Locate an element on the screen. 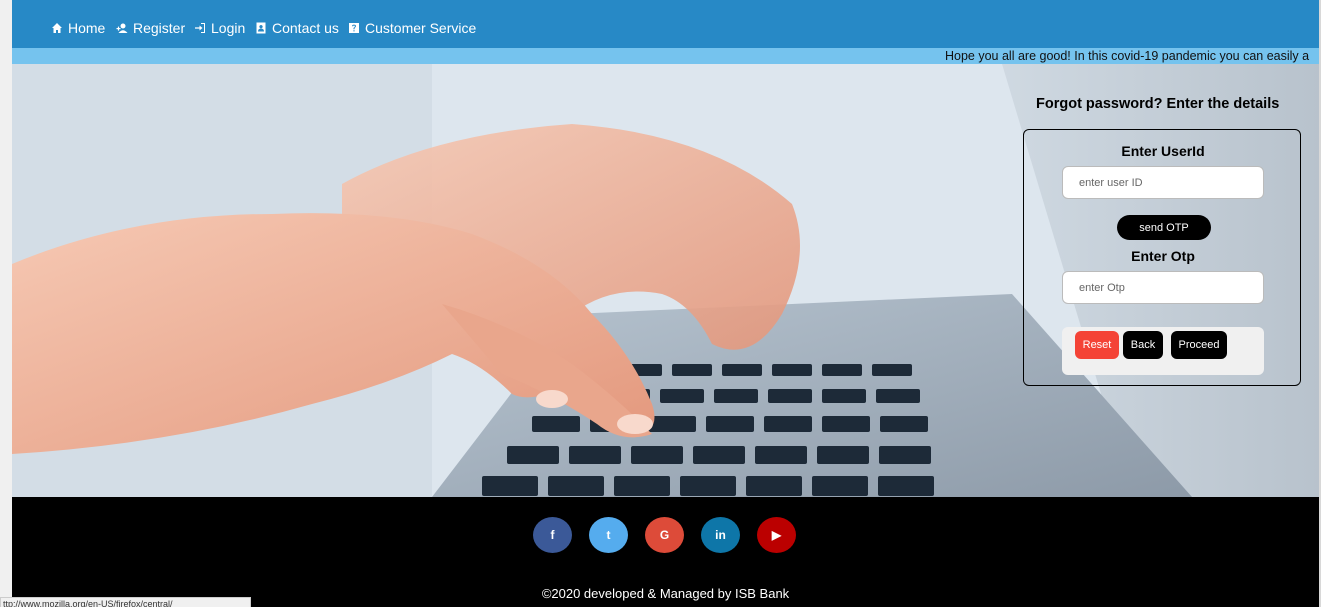  userid-label: Enter UserId is located at coordinates (1163, 151).